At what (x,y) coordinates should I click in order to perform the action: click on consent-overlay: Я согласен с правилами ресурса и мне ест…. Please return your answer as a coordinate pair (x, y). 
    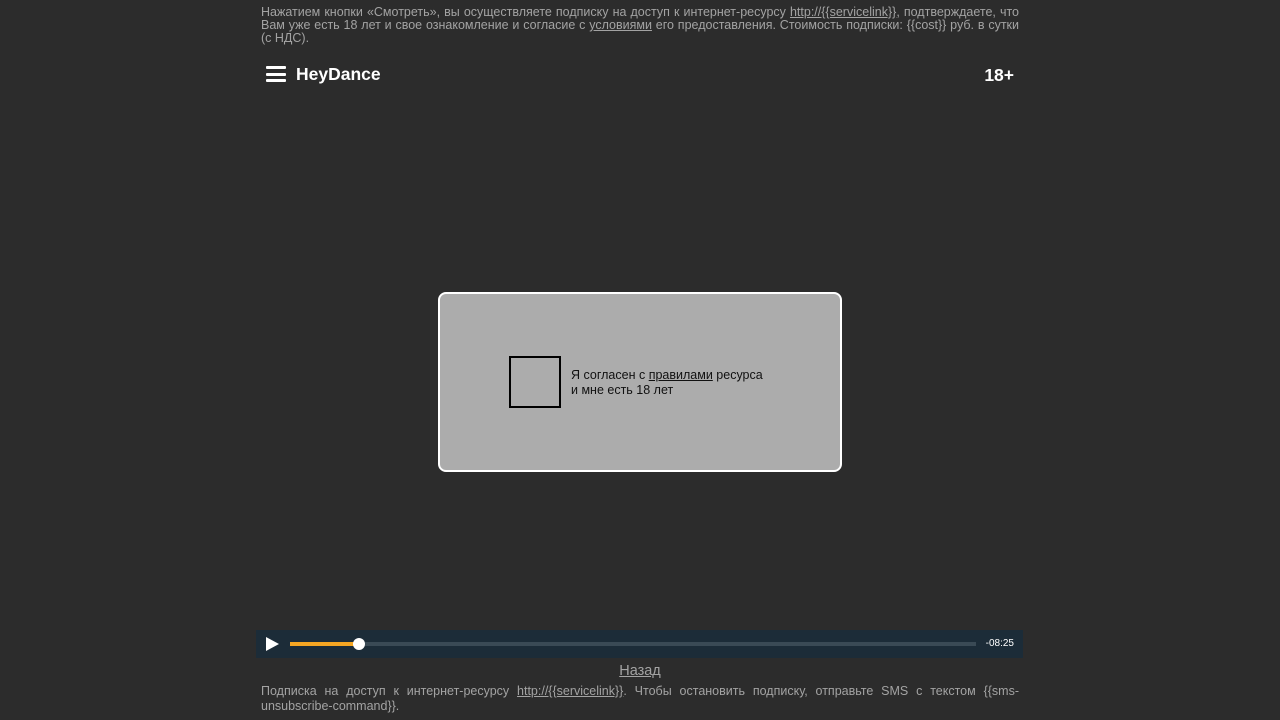
    Looking at the image, I should click on (640, 382).